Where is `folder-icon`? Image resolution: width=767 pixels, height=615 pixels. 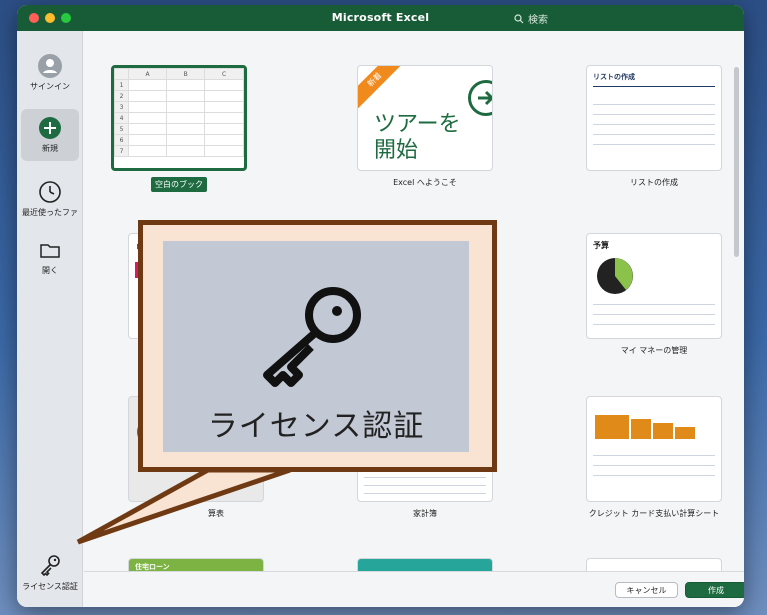
folder-icon is located at coordinates (50, 251).